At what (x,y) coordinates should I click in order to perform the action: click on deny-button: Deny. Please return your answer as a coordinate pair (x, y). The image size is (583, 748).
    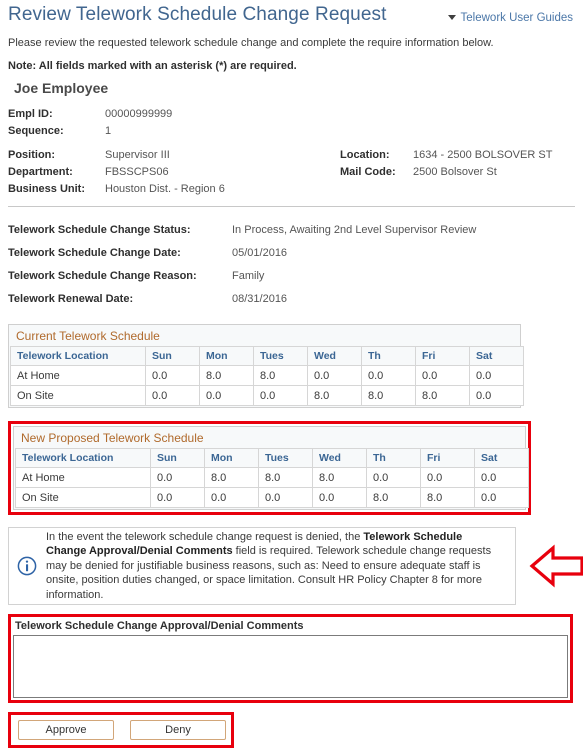
    Looking at the image, I should click on (178, 730).